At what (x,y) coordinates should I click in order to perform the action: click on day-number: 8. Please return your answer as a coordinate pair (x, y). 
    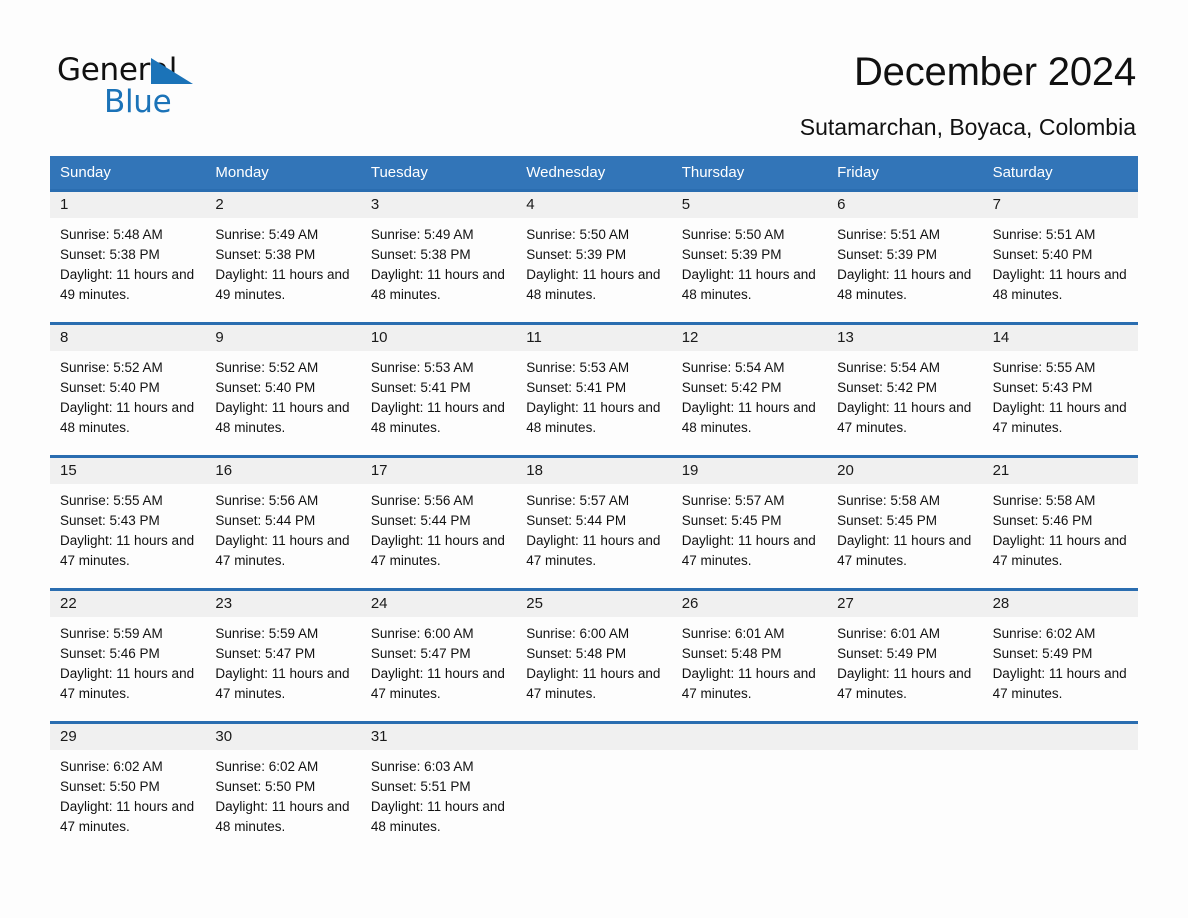
    Looking at the image, I should click on (128, 338).